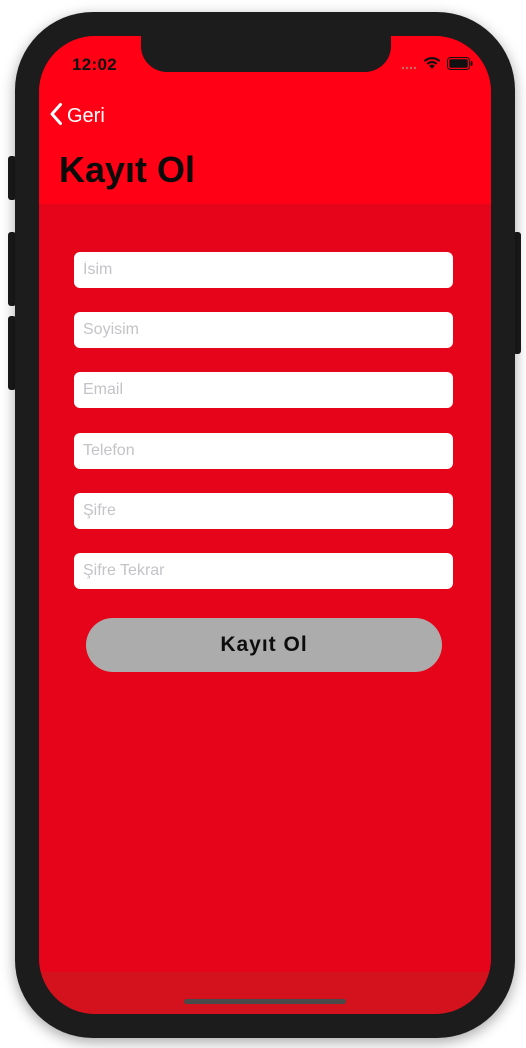  I want to click on register-button: Kayıt Ol, so click(264, 645).